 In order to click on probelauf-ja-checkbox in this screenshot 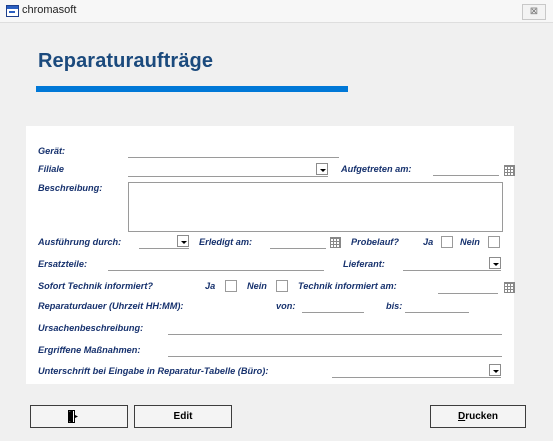, I will do `click(447, 242)`.